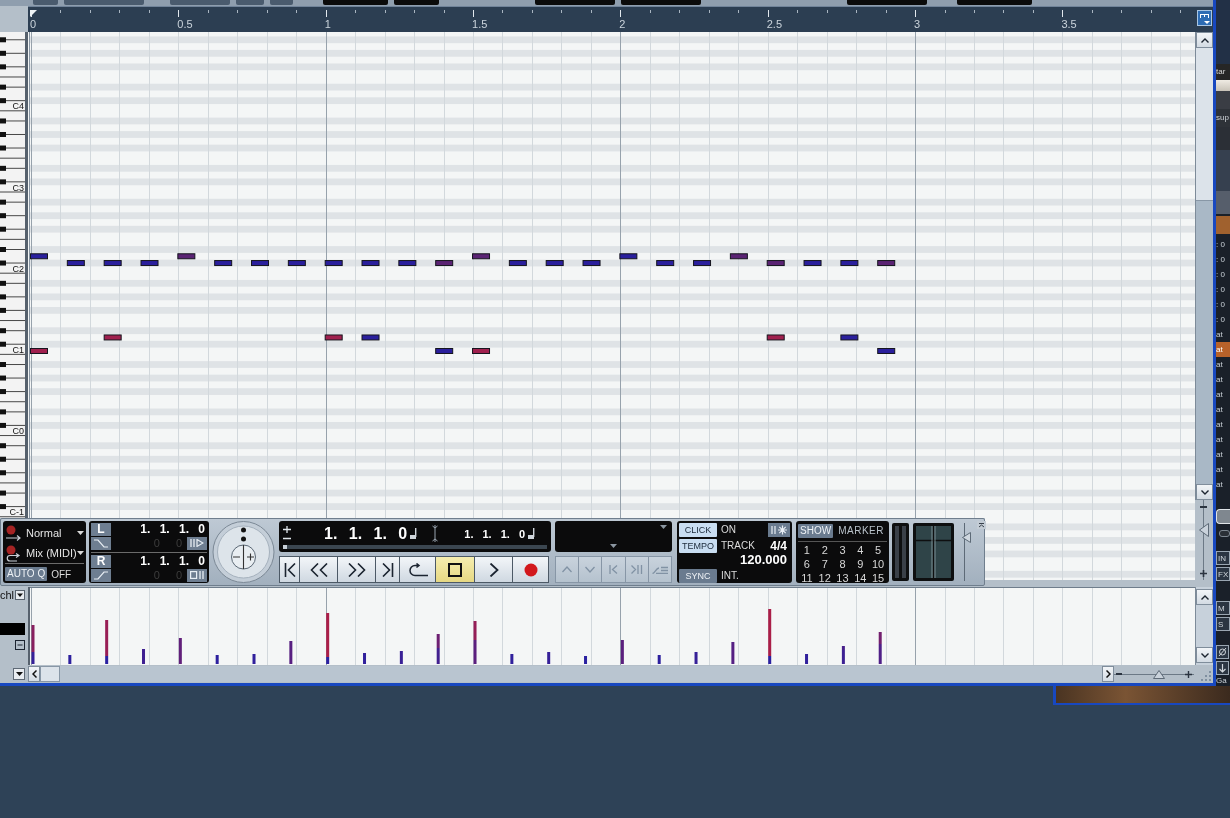 This screenshot has height=818, width=1230. What do you see at coordinates (1204, 18) in the screenshot?
I see `ruler-icon` at bounding box center [1204, 18].